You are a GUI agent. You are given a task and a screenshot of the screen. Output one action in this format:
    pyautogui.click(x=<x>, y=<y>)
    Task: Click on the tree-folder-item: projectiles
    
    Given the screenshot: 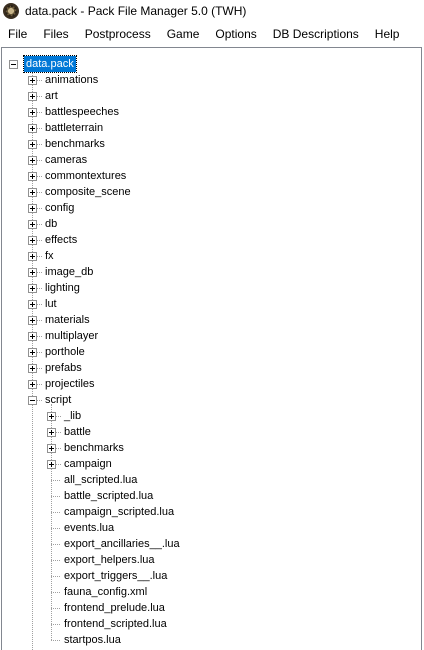 What is the action you would take?
    pyautogui.click(x=211, y=384)
    